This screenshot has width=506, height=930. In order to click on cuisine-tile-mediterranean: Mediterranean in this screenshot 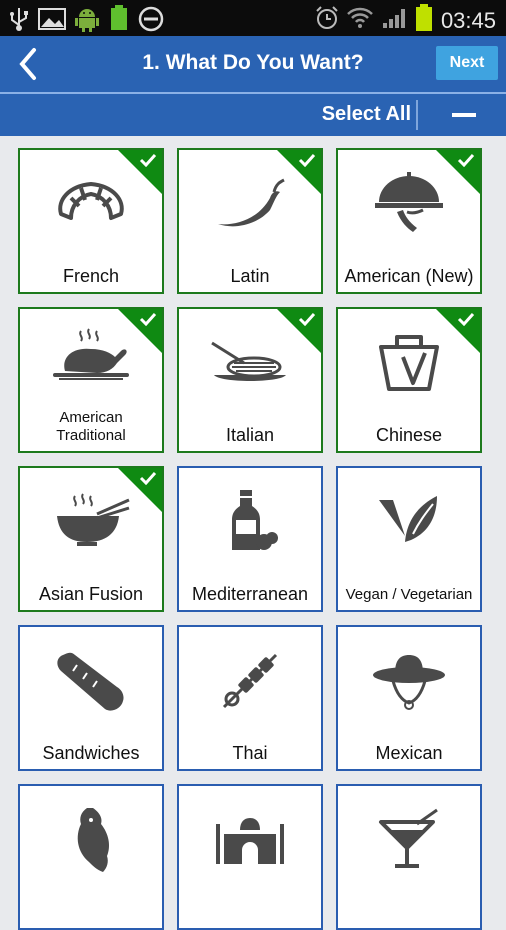, I will do `click(250, 539)`.